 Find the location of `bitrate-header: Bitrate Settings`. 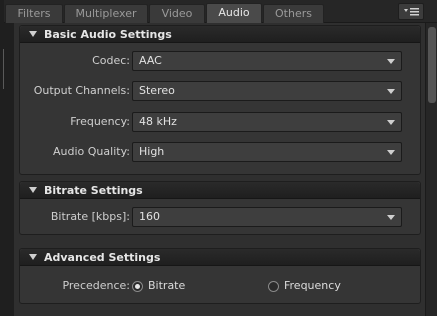

bitrate-header: Bitrate Settings is located at coordinates (220, 190).